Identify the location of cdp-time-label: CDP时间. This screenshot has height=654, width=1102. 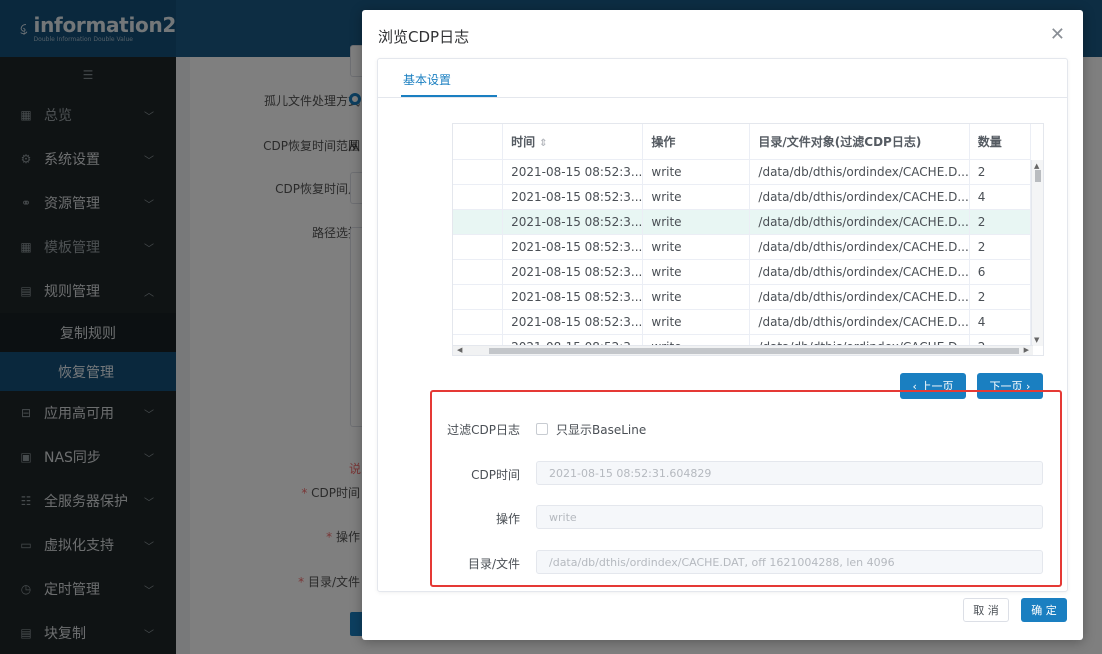
(495, 475).